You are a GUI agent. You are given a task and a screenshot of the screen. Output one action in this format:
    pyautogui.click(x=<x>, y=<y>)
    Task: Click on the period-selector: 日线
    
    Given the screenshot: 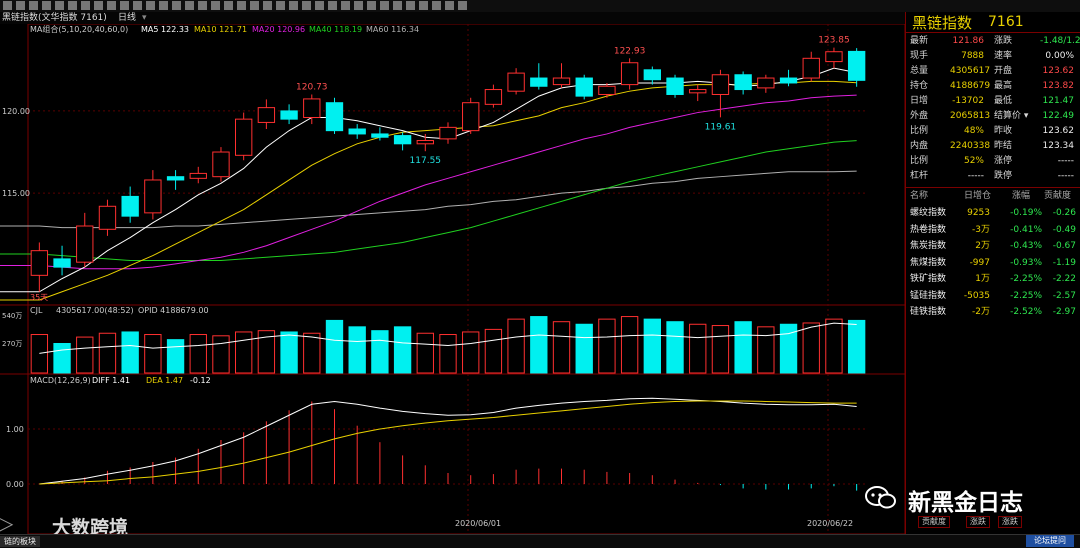 What is the action you would take?
    pyautogui.click(x=127, y=18)
    